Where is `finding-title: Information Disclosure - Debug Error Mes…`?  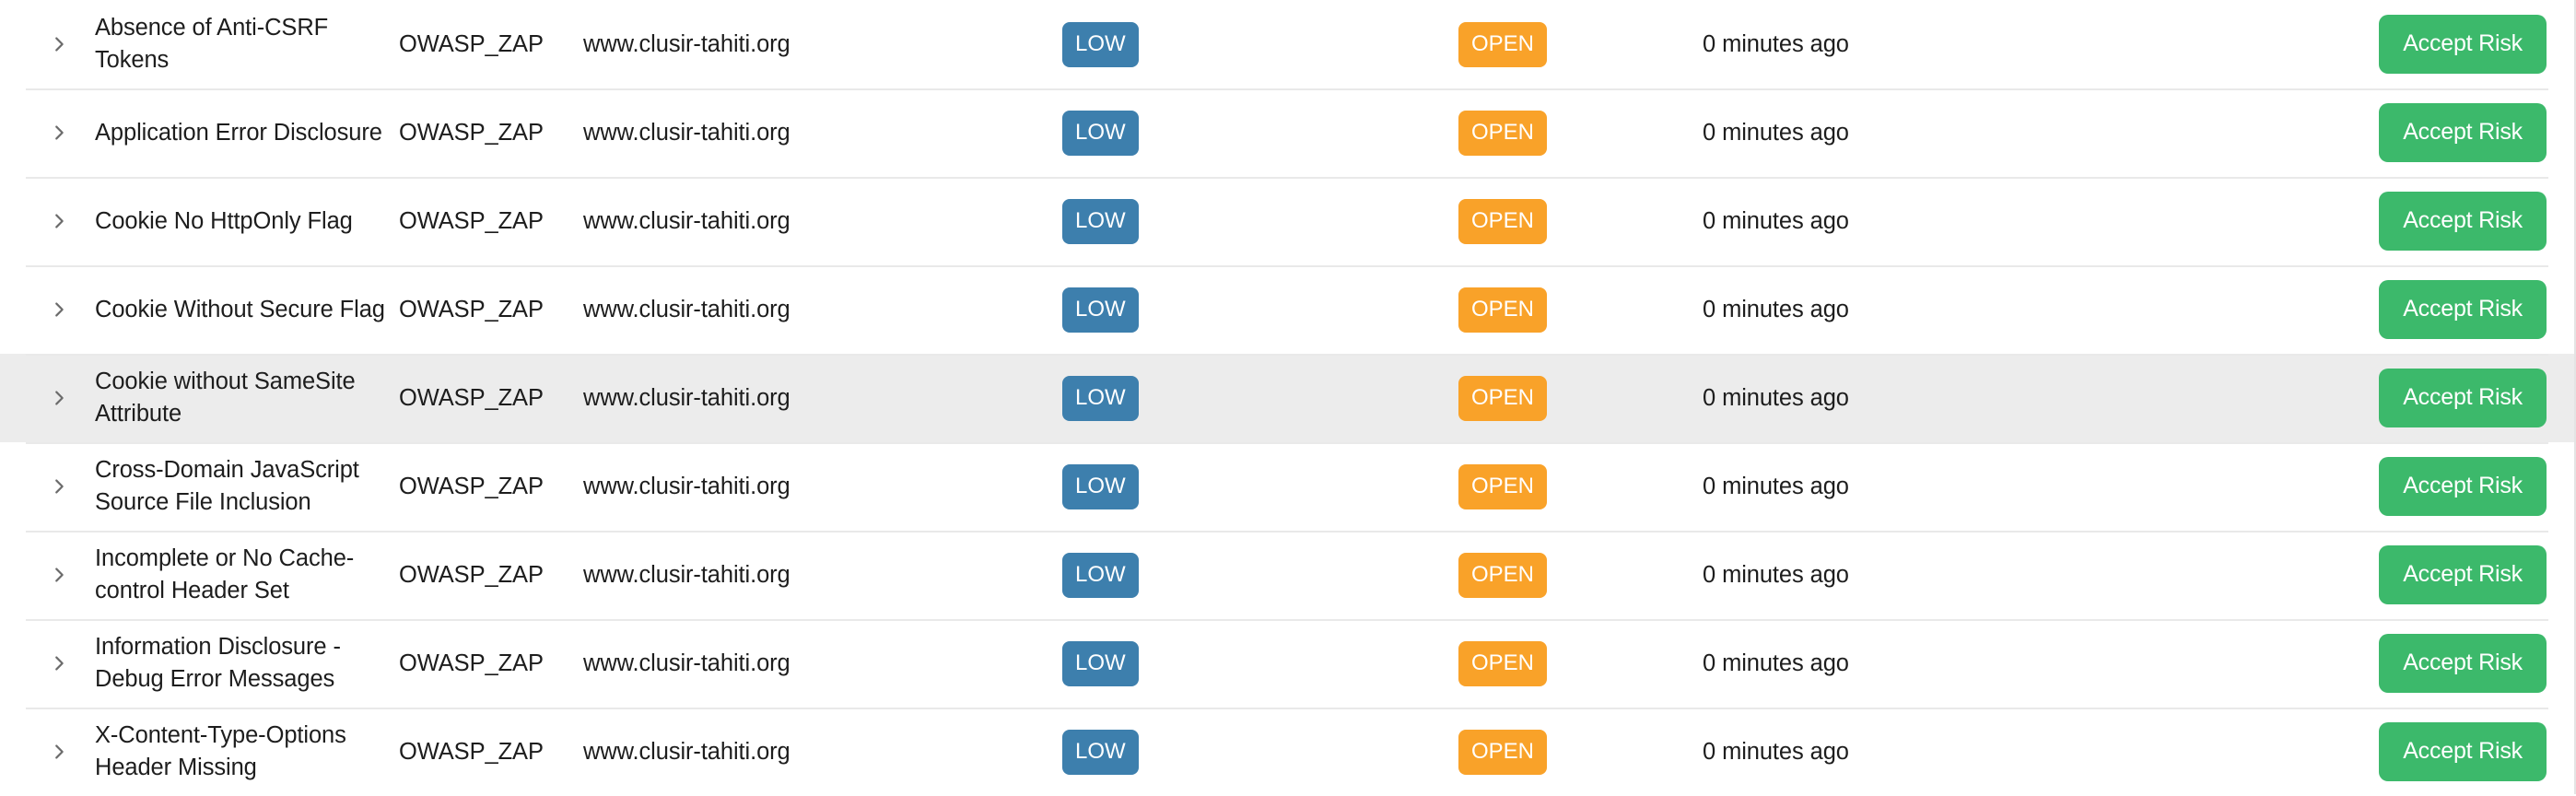 finding-title: Information Disclosure - Debug Error Mes… is located at coordinates (218, 663).